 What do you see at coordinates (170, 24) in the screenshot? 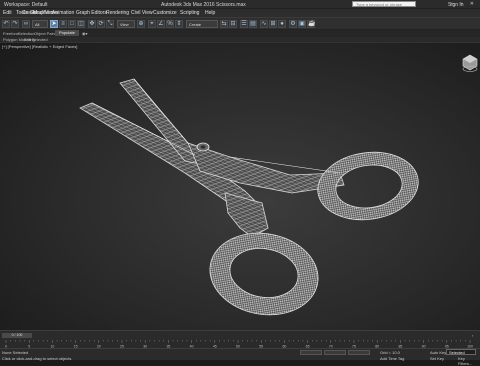
I see `percent-snap-icon: %` at bounding box center [170, 24].